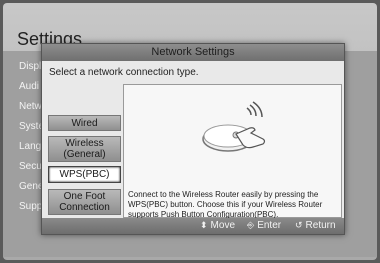 This screenshot has height=263, width=380. I want to click on hint-enter: ⎆ Enter, so click(264, 225).